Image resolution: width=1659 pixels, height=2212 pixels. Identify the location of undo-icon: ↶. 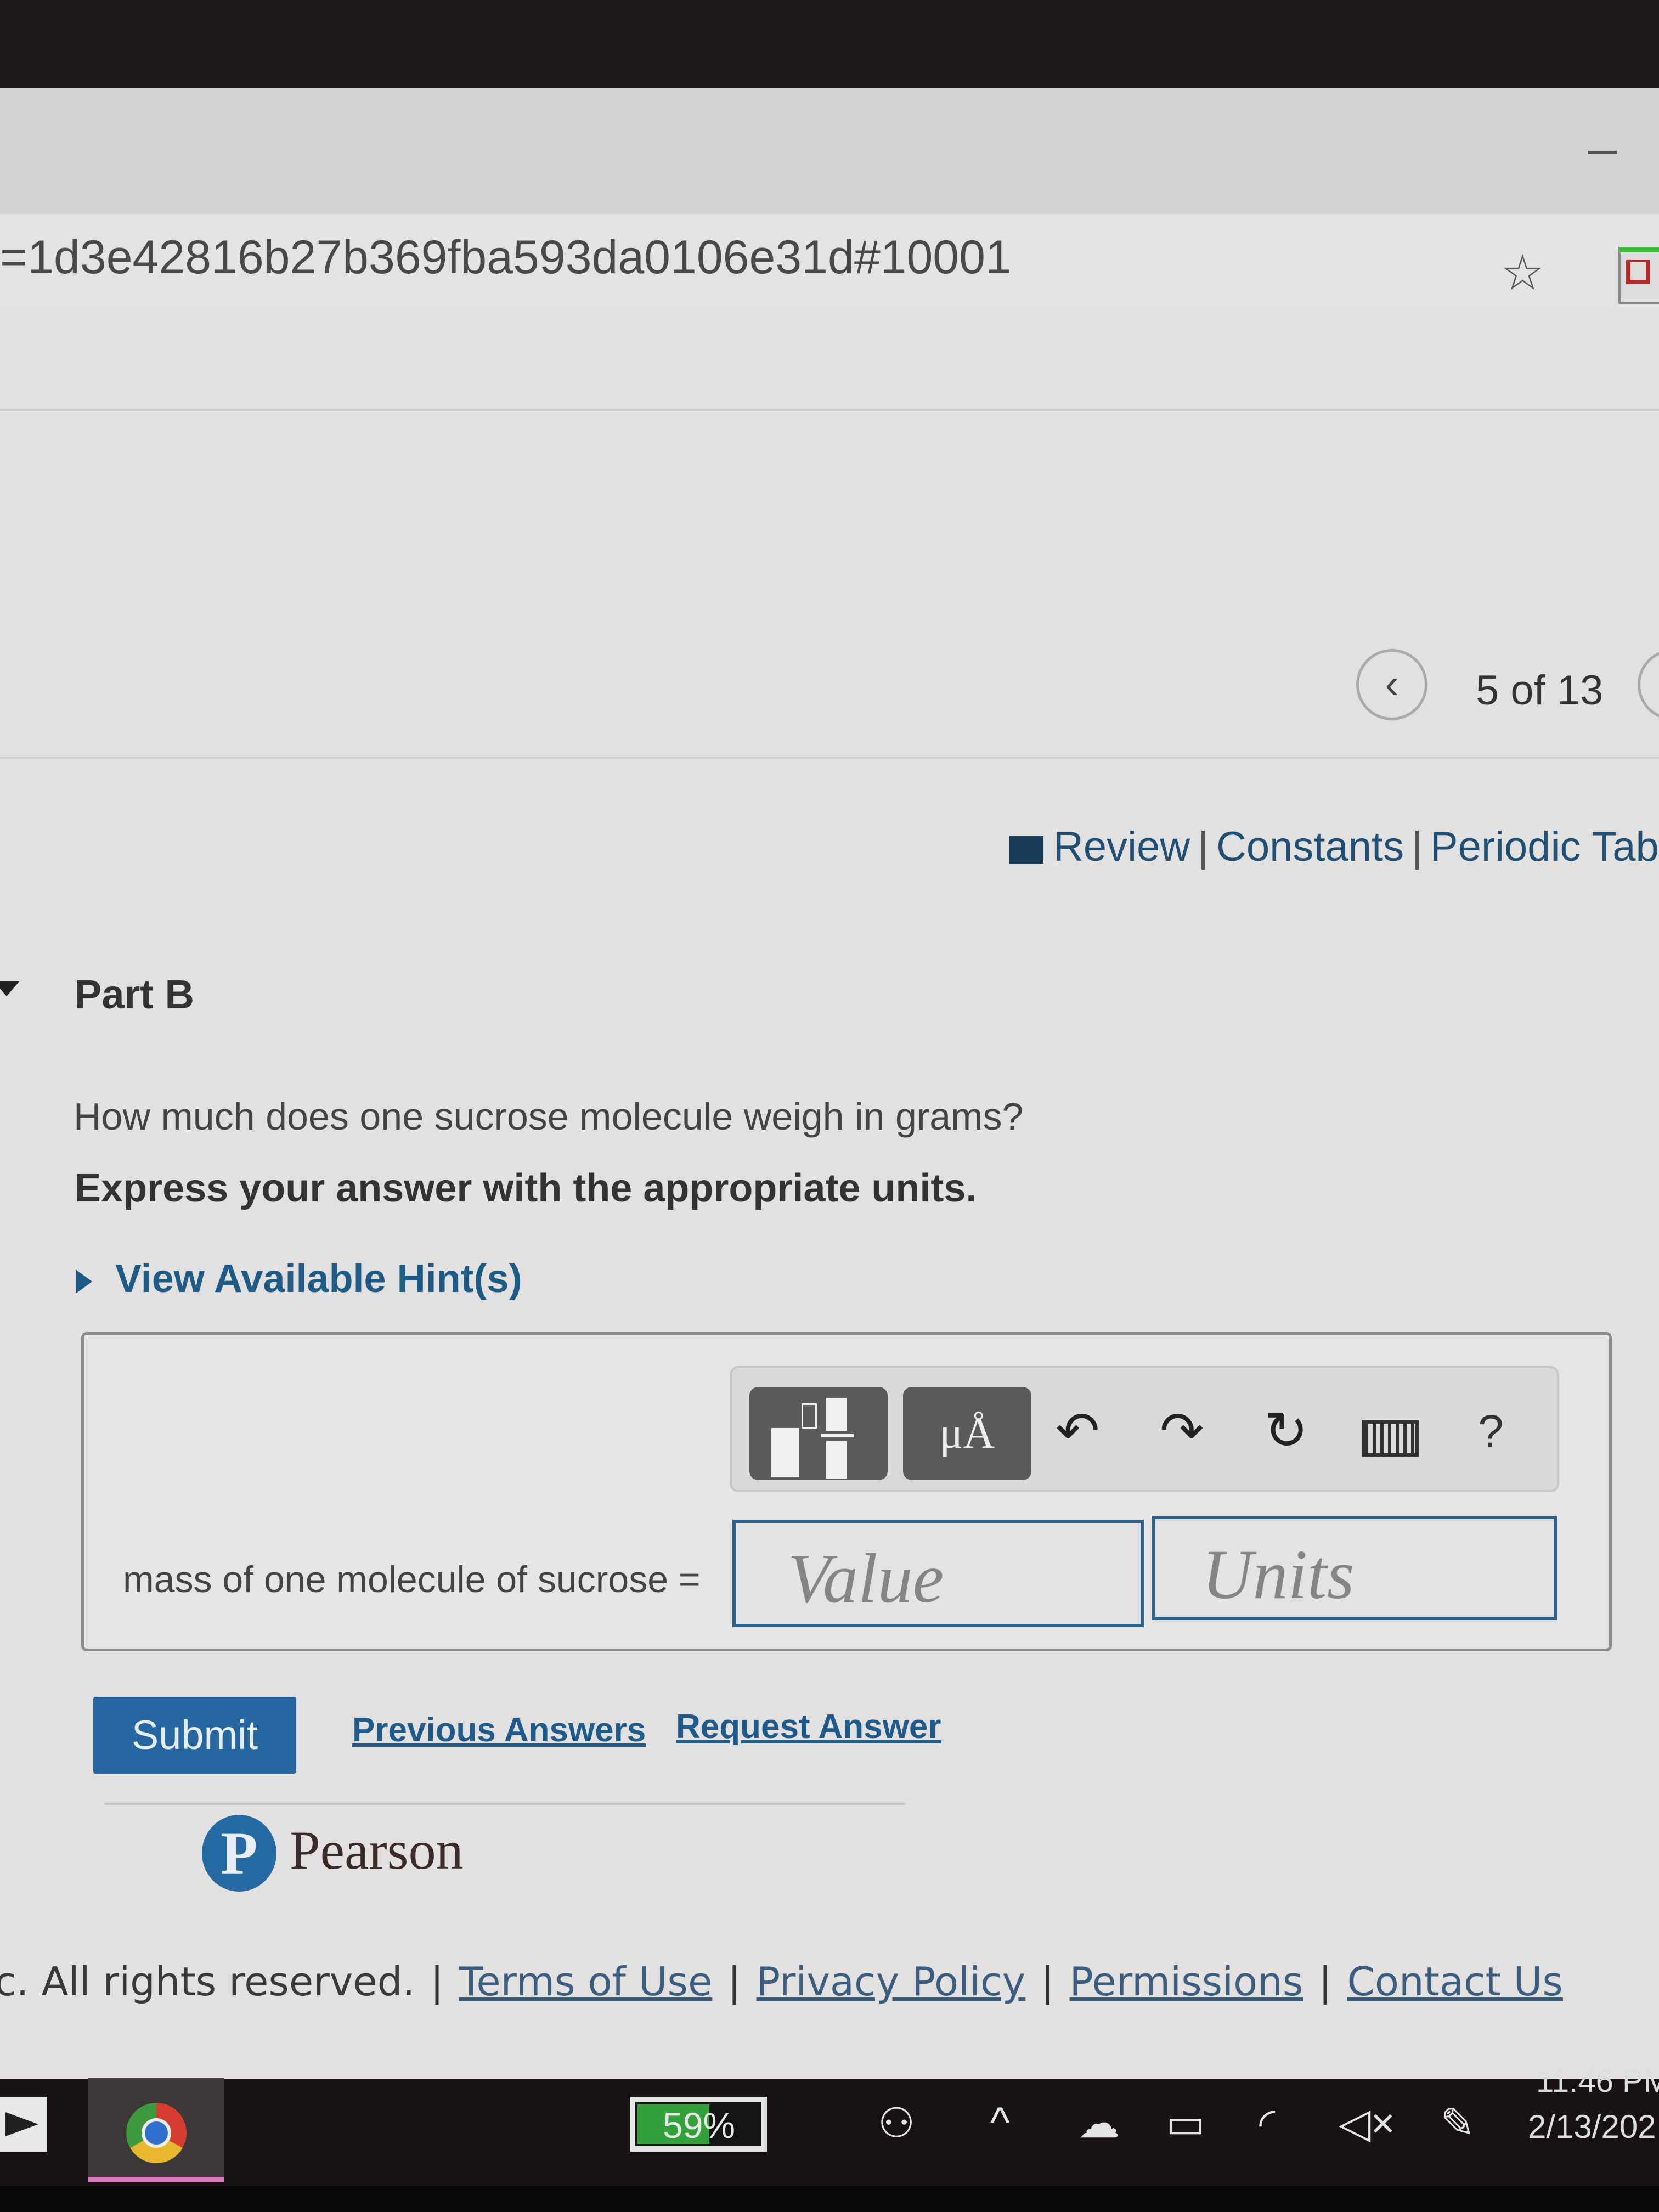
(1077, 1431).